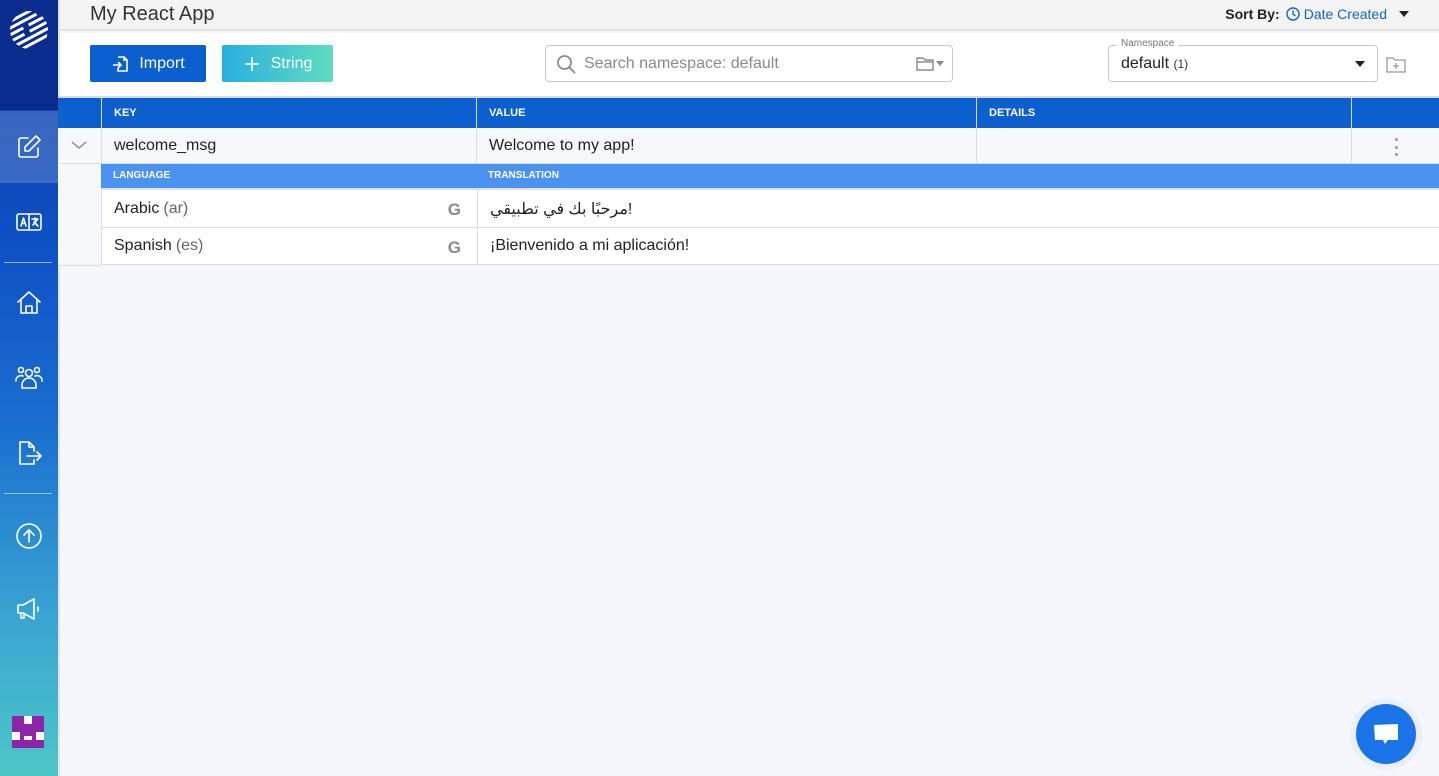 The height and width of the screenshot is (776, 1439). I want to click on sidebar-item-announcements, so click(29, 609).